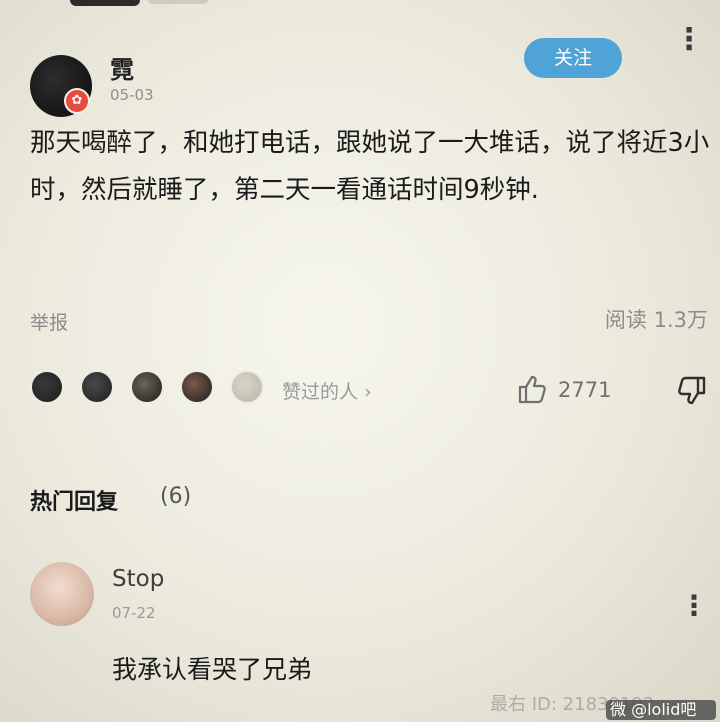  I want to click on like-count: 2771, so click(585, 390).